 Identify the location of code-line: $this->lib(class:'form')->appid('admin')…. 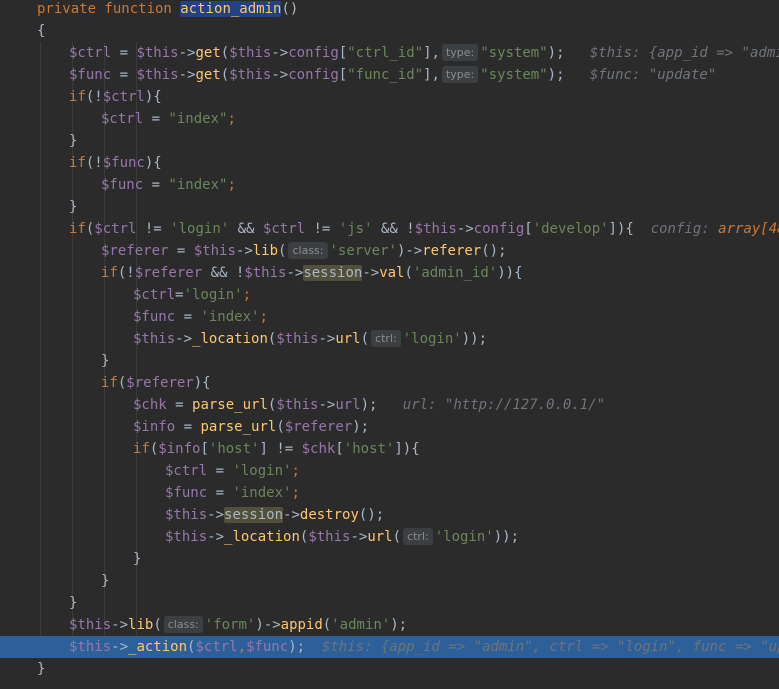
(389, 625).